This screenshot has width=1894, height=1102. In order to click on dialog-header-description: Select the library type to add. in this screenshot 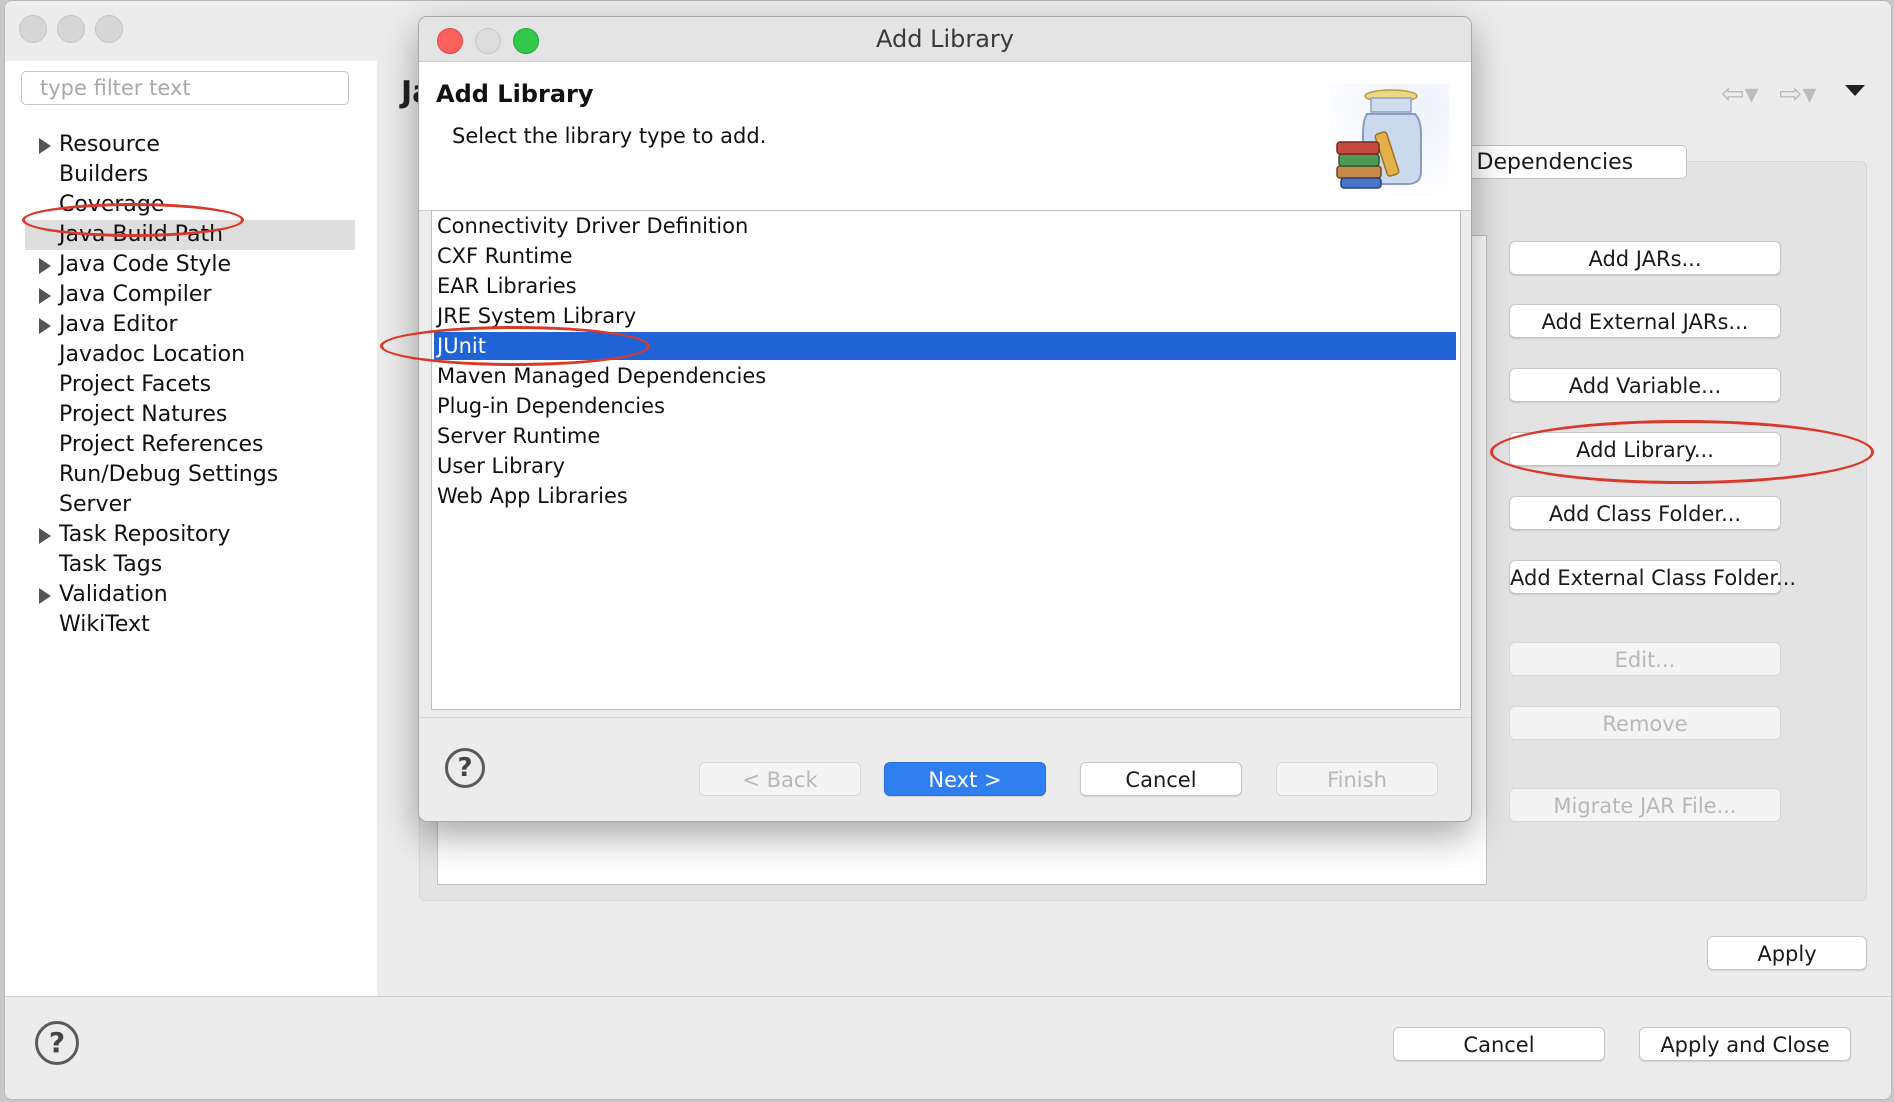, I will do `click(609, 136)`.